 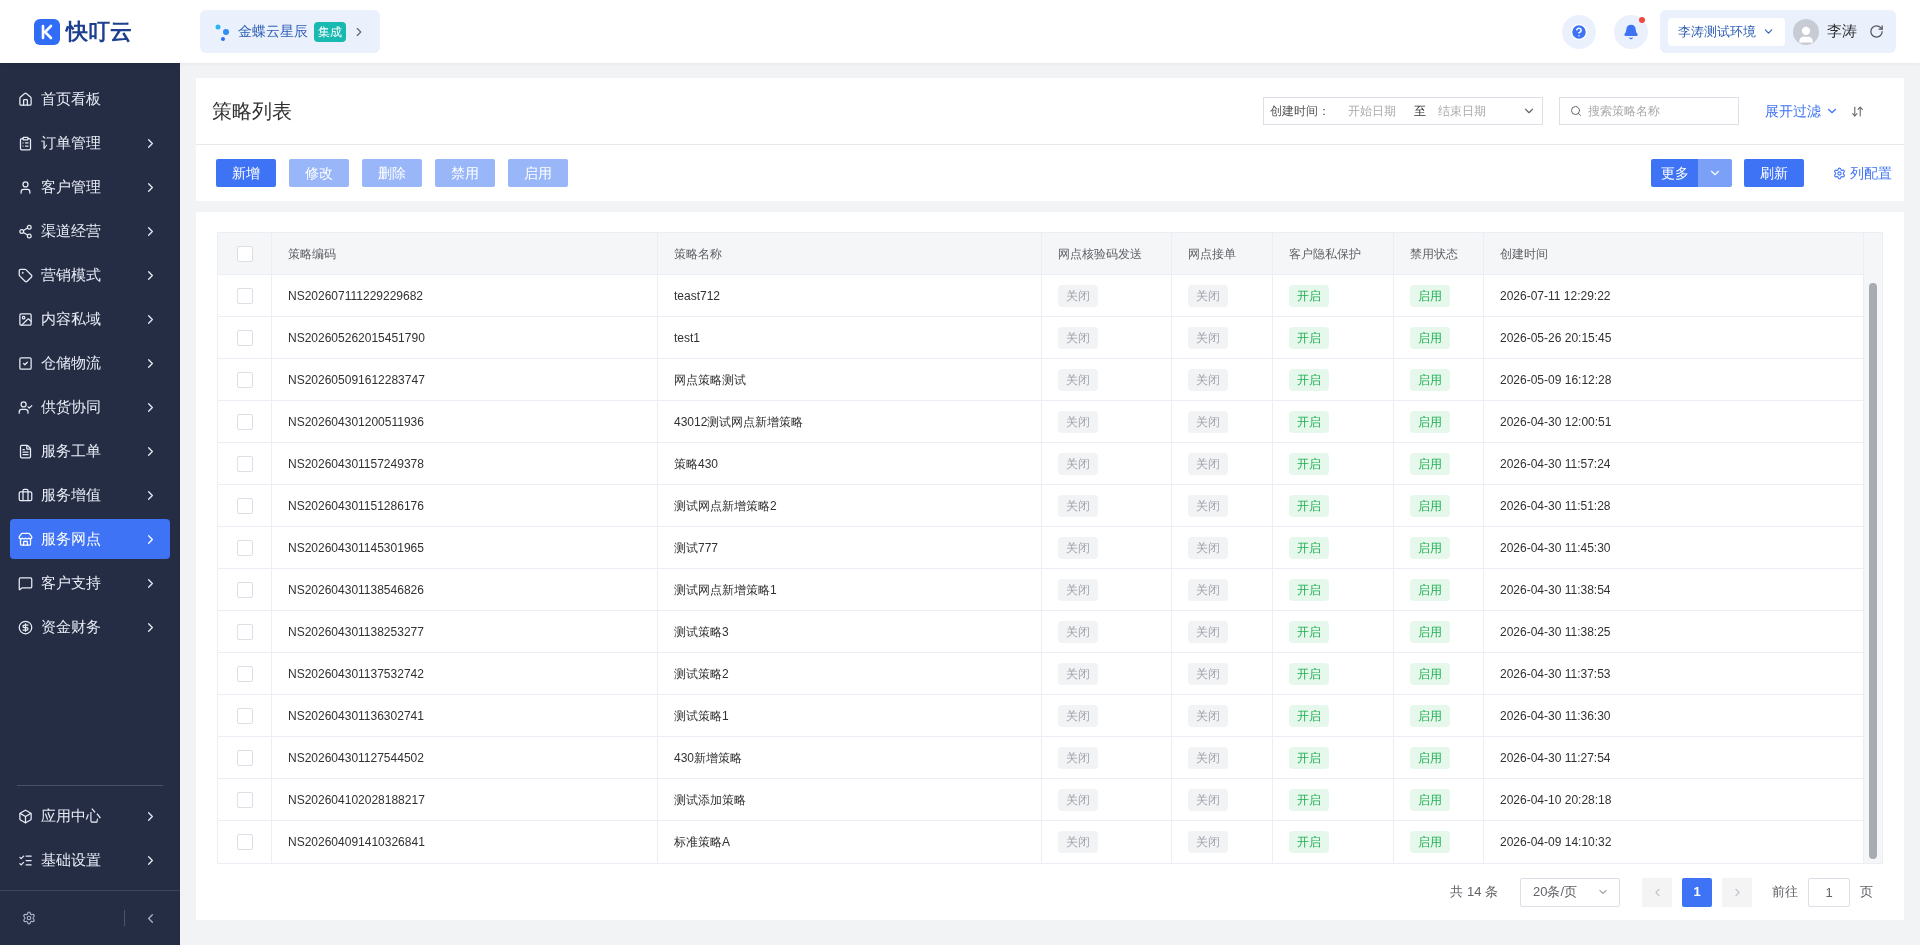 I want to click on expand-filter-link: 展开过滤, so click(x=1802, y=111).